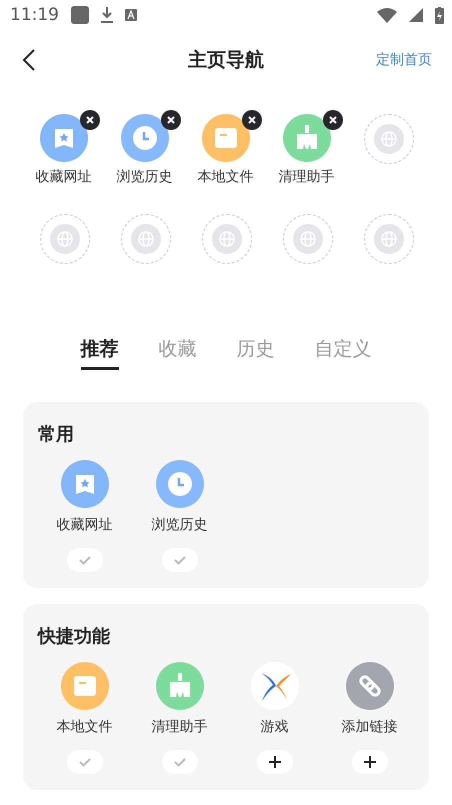 The image size is (452, 805). I want to click on shortcut-label: 游戏, so click(274, 727).